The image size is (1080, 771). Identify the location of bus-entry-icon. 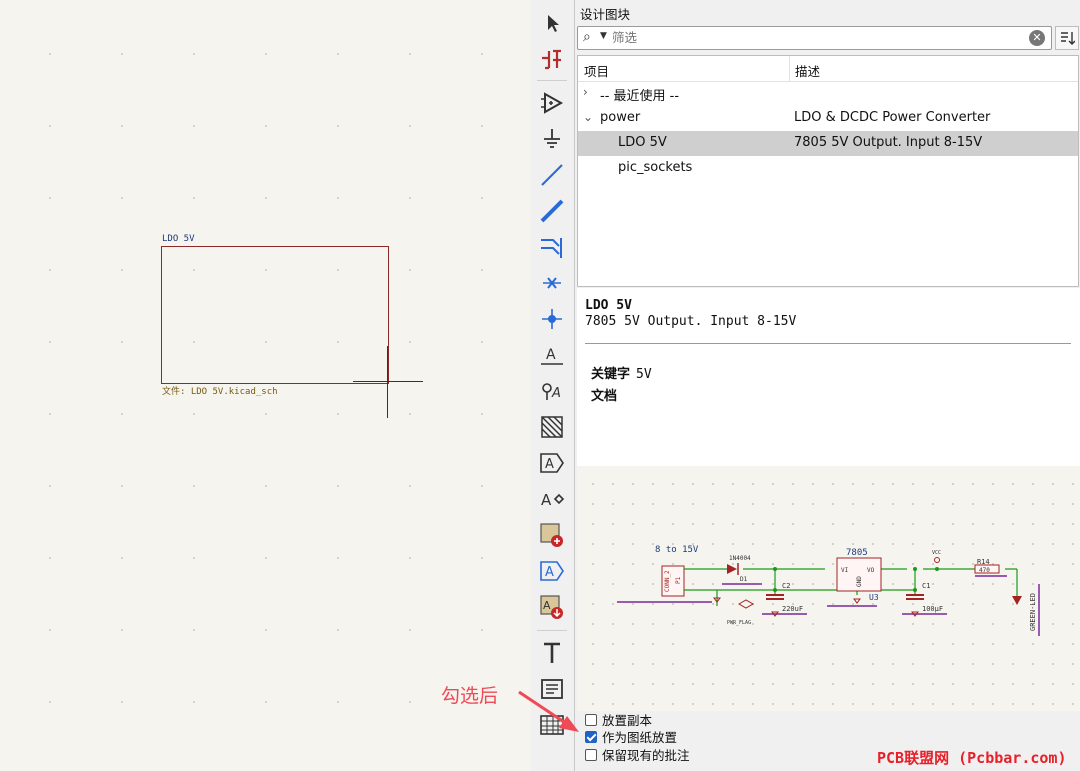
(551, 248).